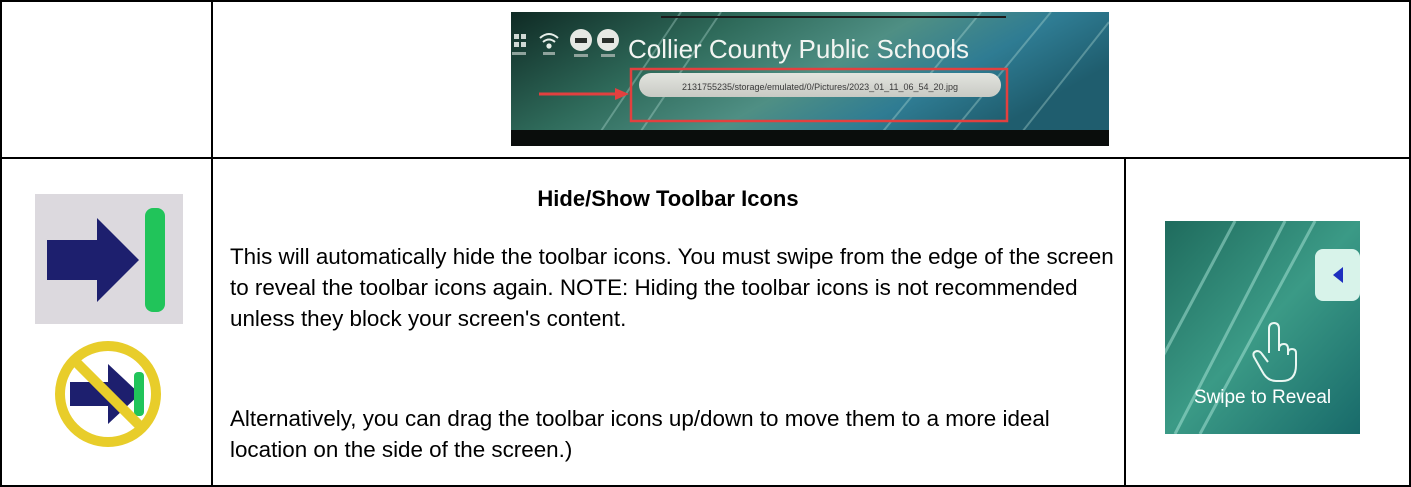  I want to click on prohibited-arrow-icon, so click(108, 392).